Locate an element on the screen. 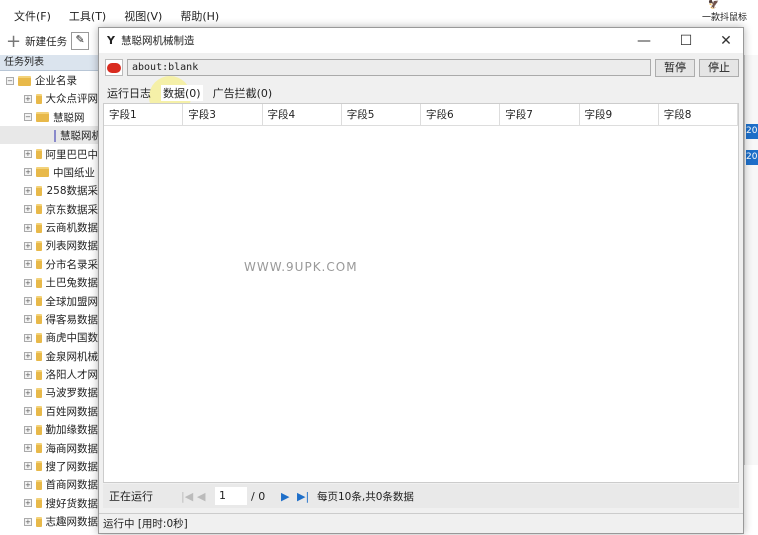 Image resolution: width=758 pixels, height=535 pixels. tree-item: + 列表网数据 is located at coordinates (61, 245).